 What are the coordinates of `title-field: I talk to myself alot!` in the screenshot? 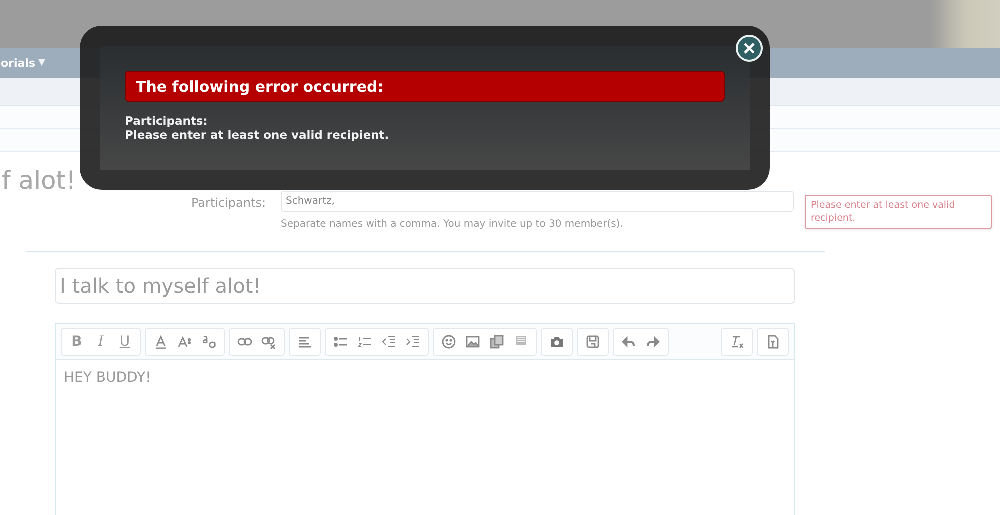 It's located at (425, 286).